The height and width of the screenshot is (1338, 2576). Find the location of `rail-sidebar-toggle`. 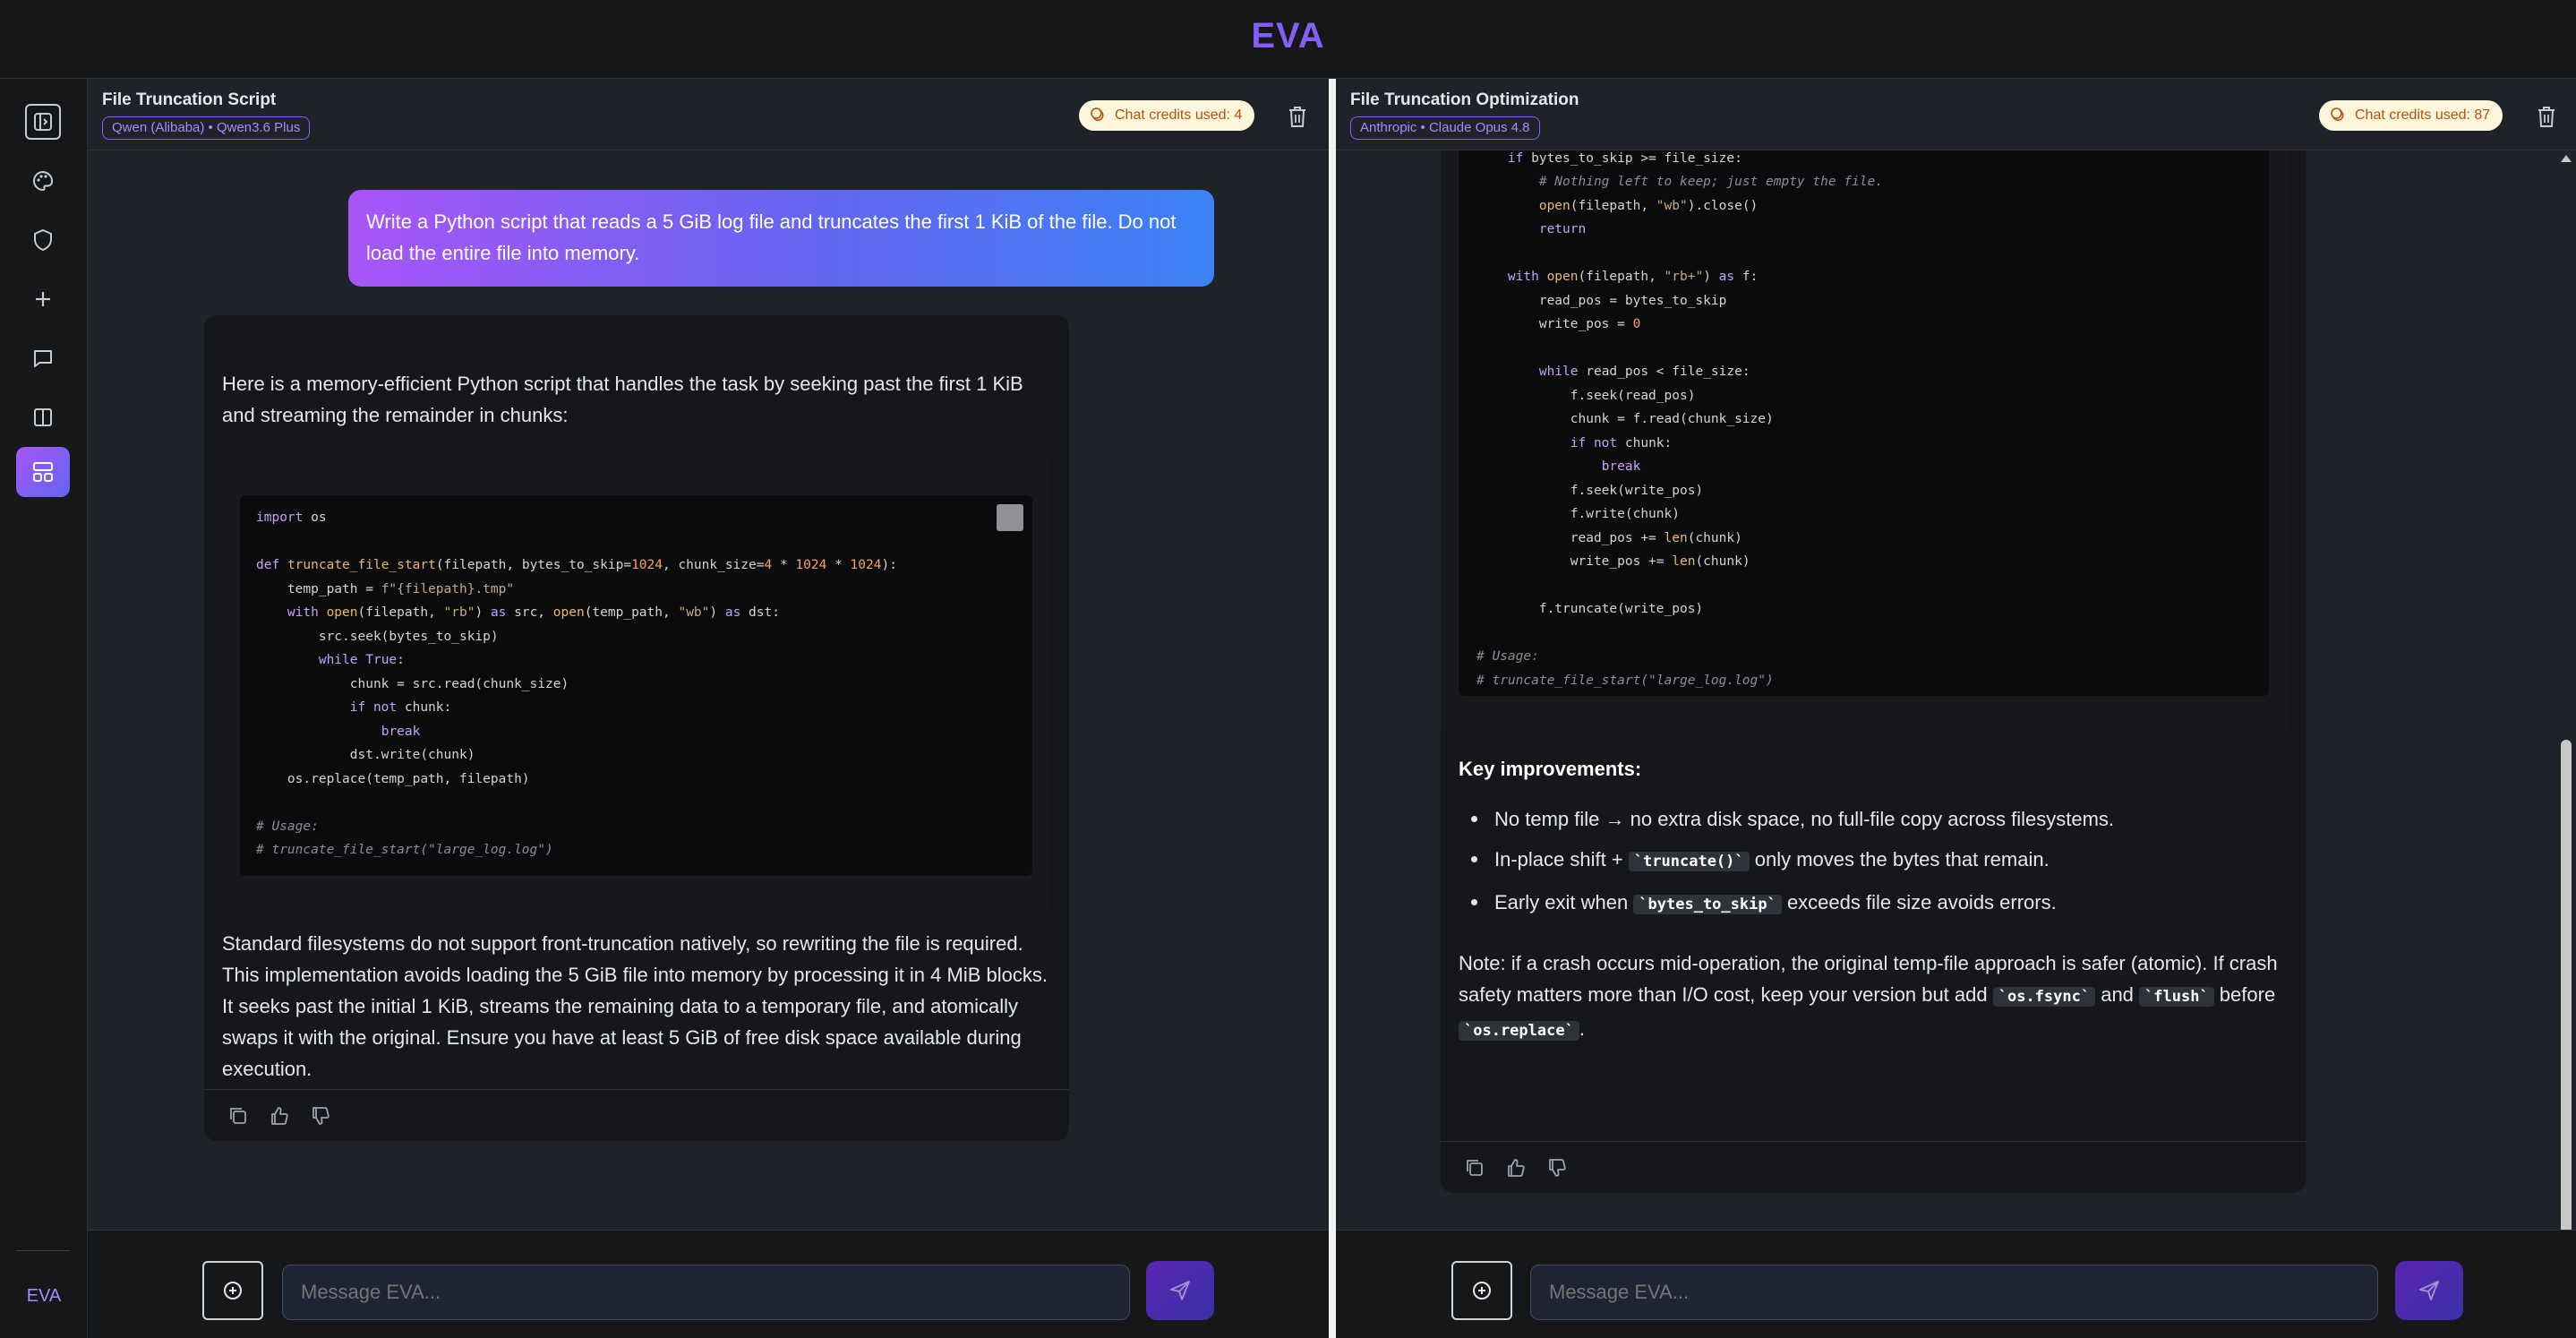

rail-sidebar-toggle is located at coordinates (43, 122).